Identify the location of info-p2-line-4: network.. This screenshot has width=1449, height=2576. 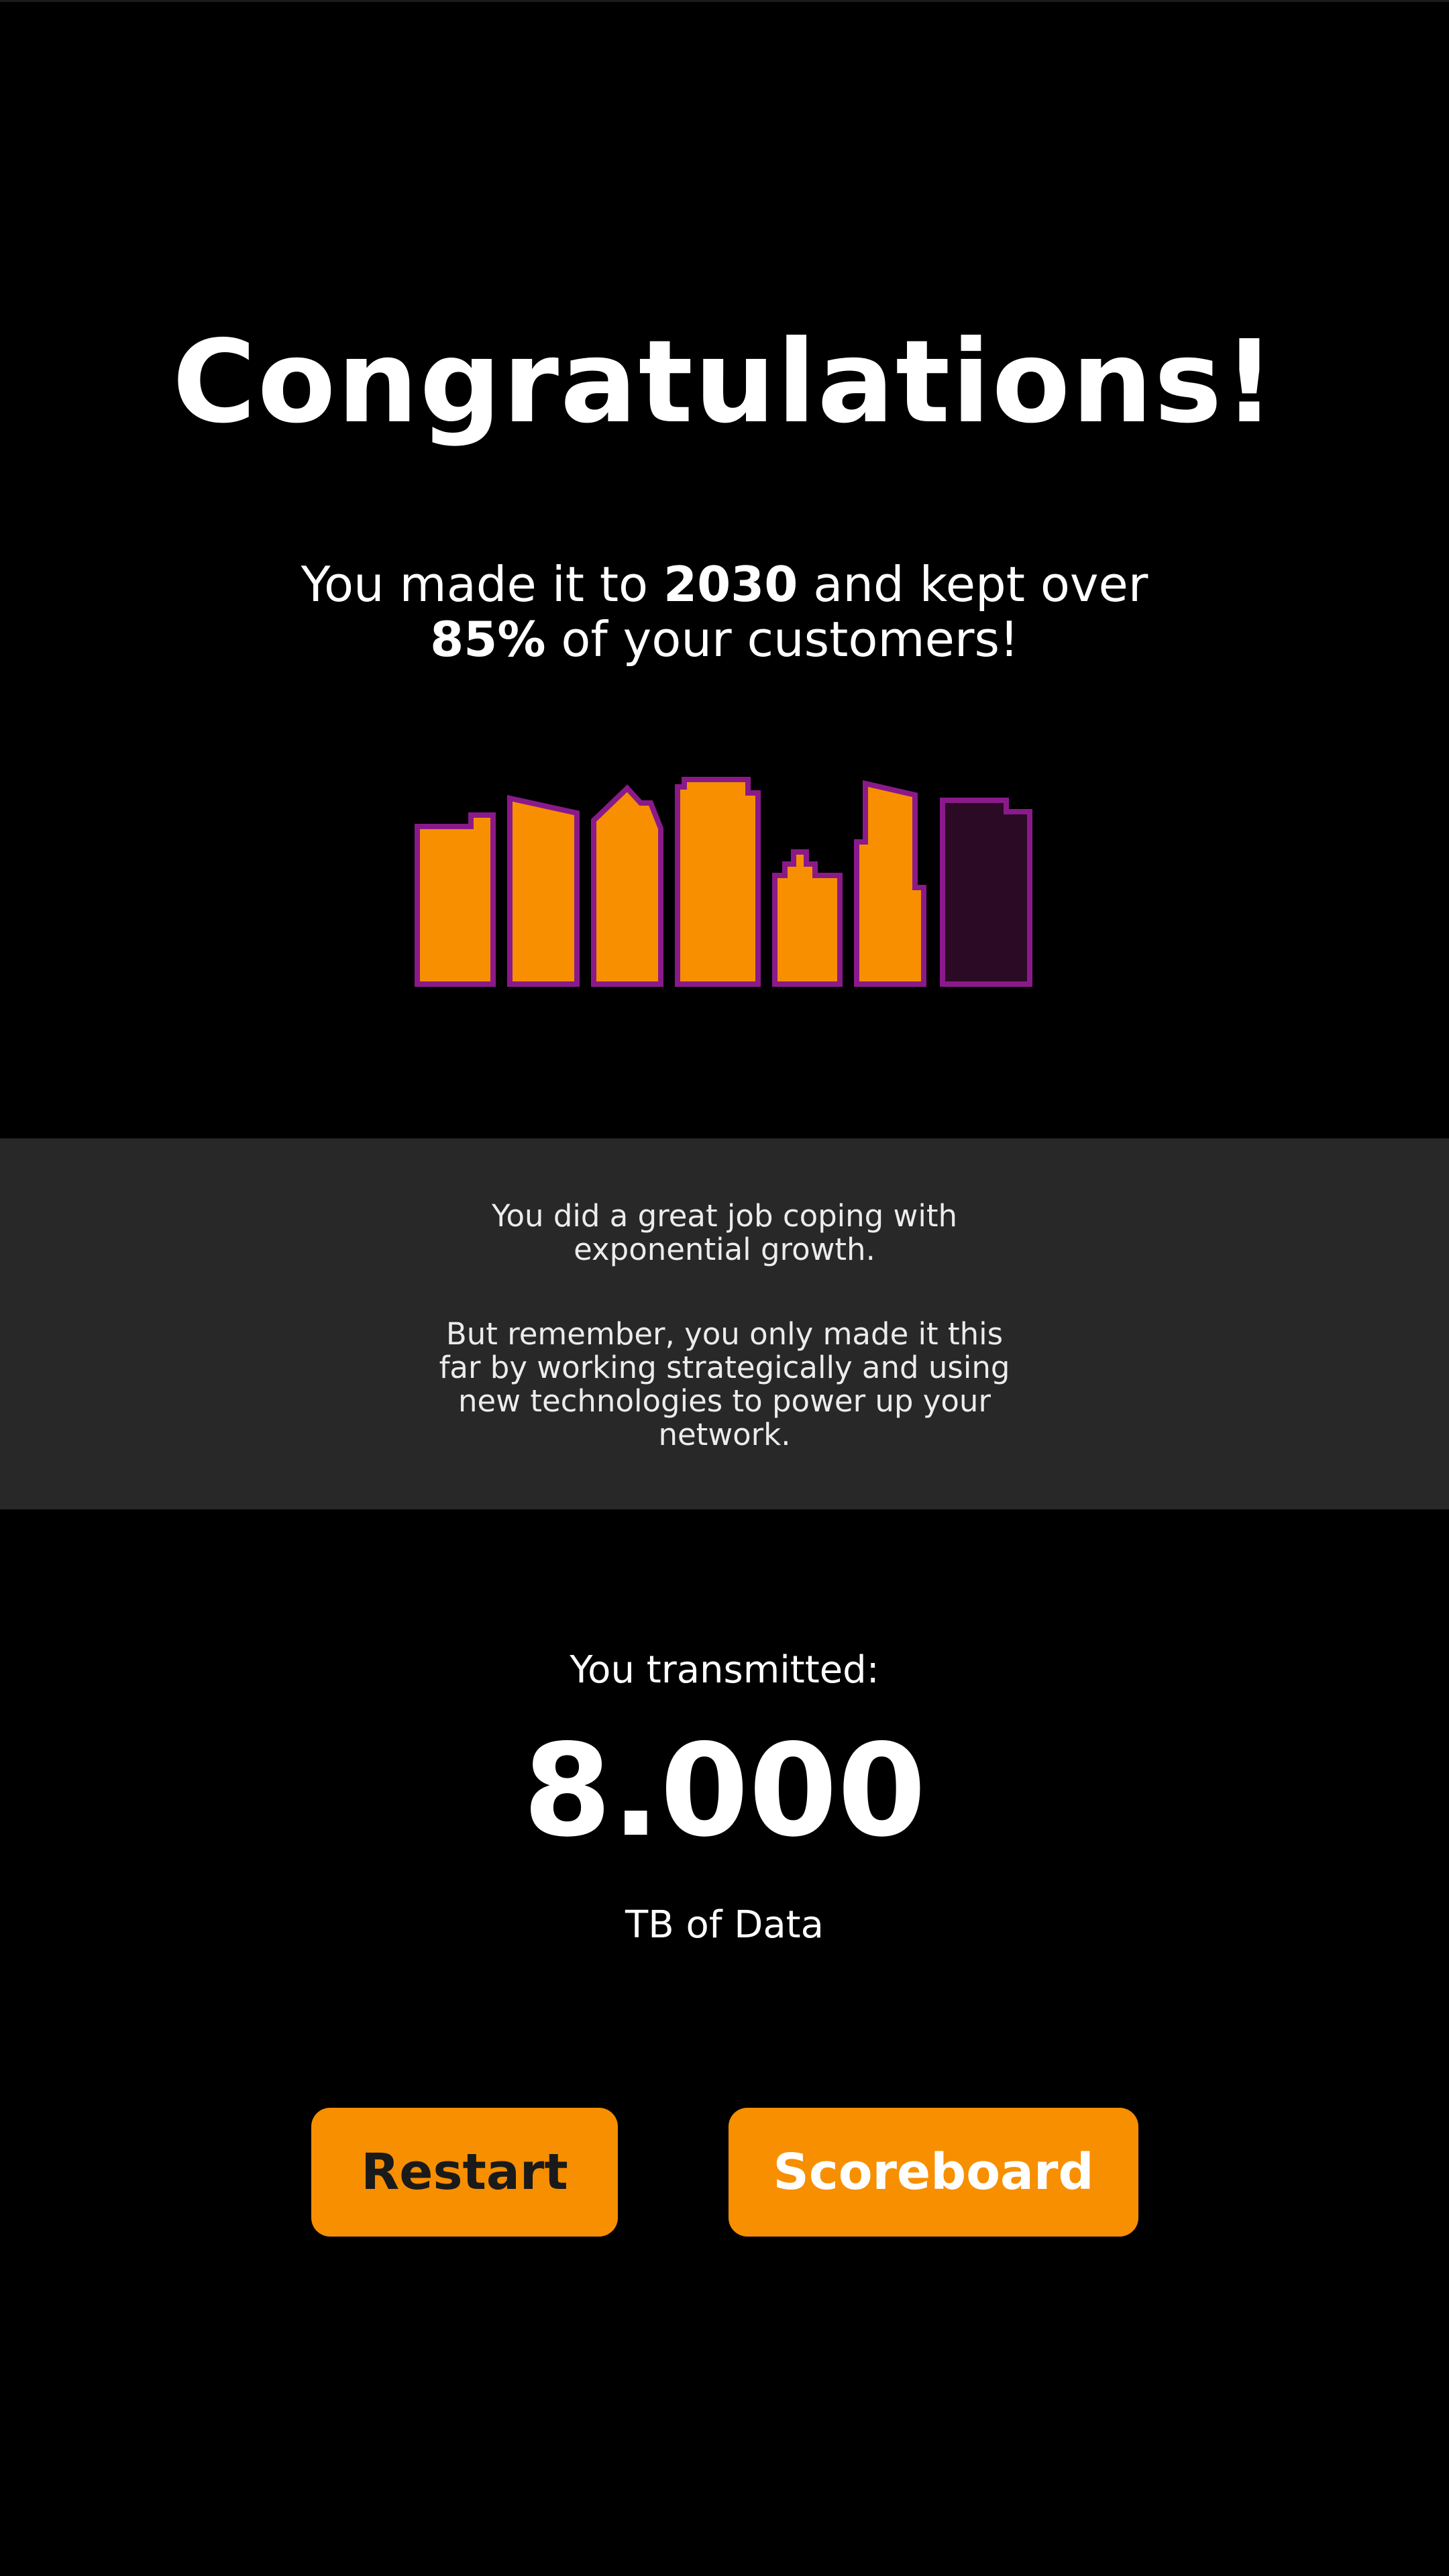
(724, 1434).